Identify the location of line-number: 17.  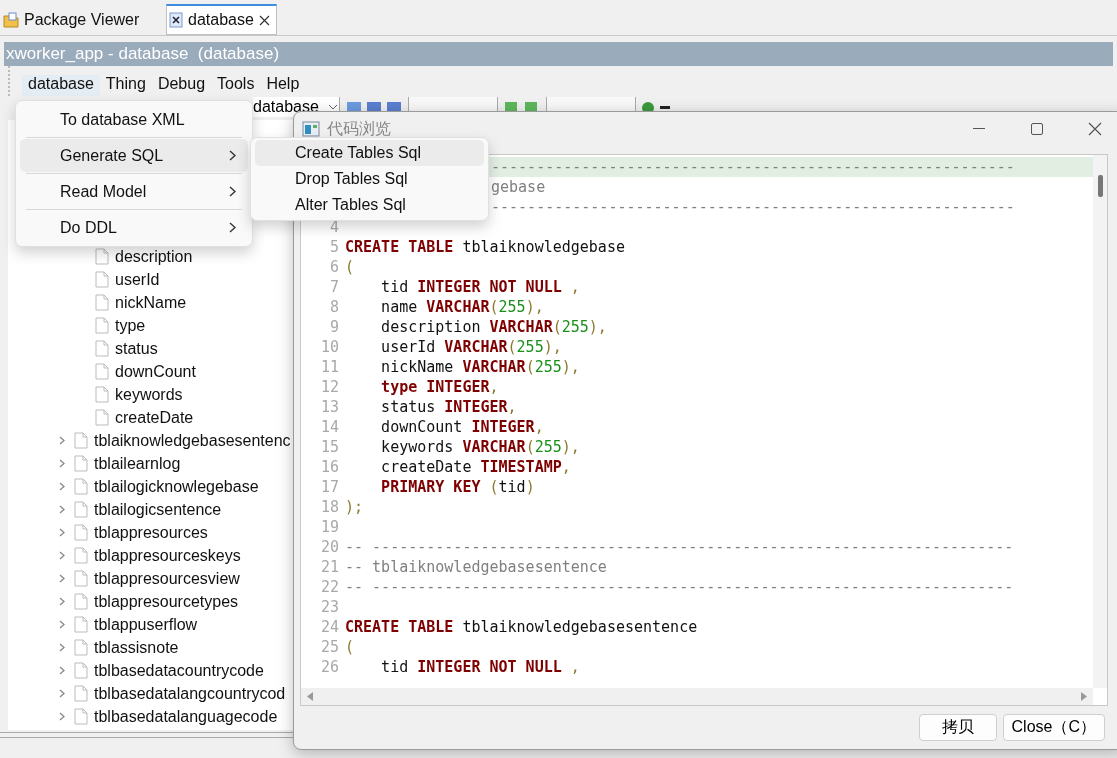
(329, 487).